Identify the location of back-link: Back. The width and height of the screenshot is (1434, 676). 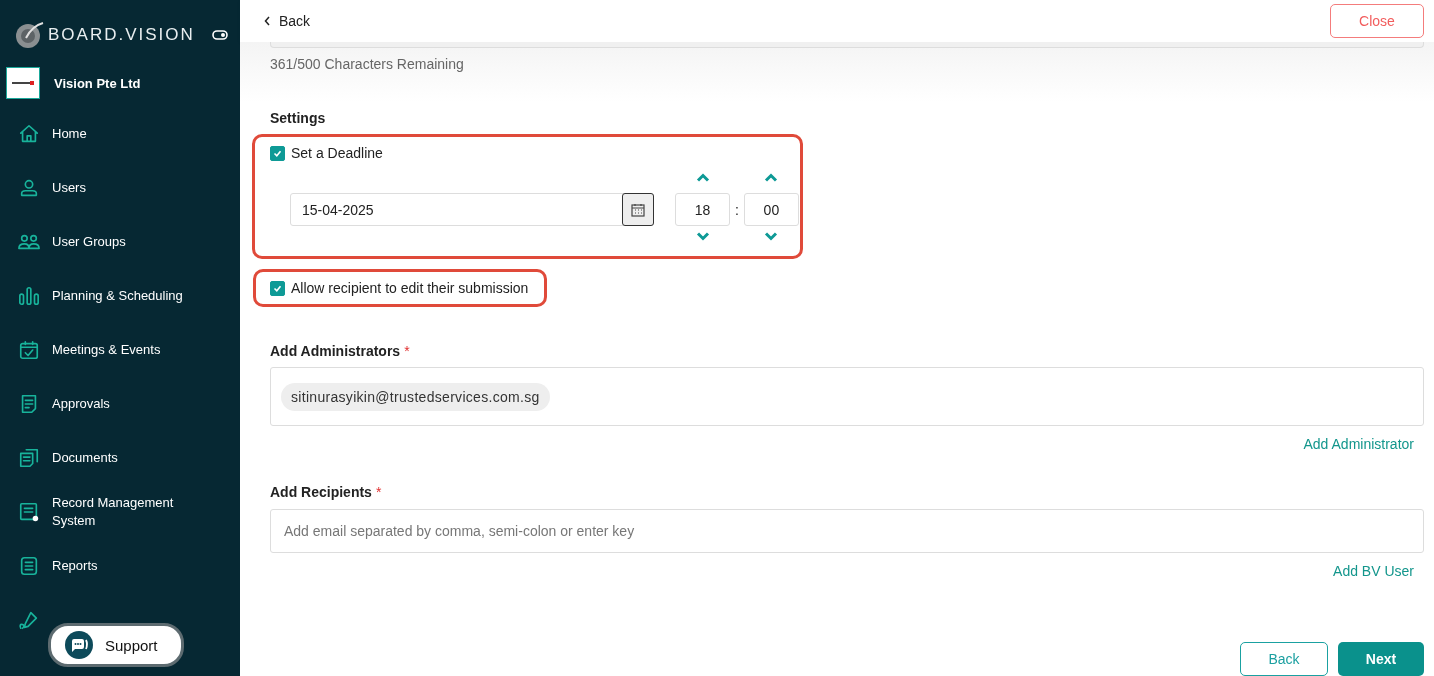
(287, 21).